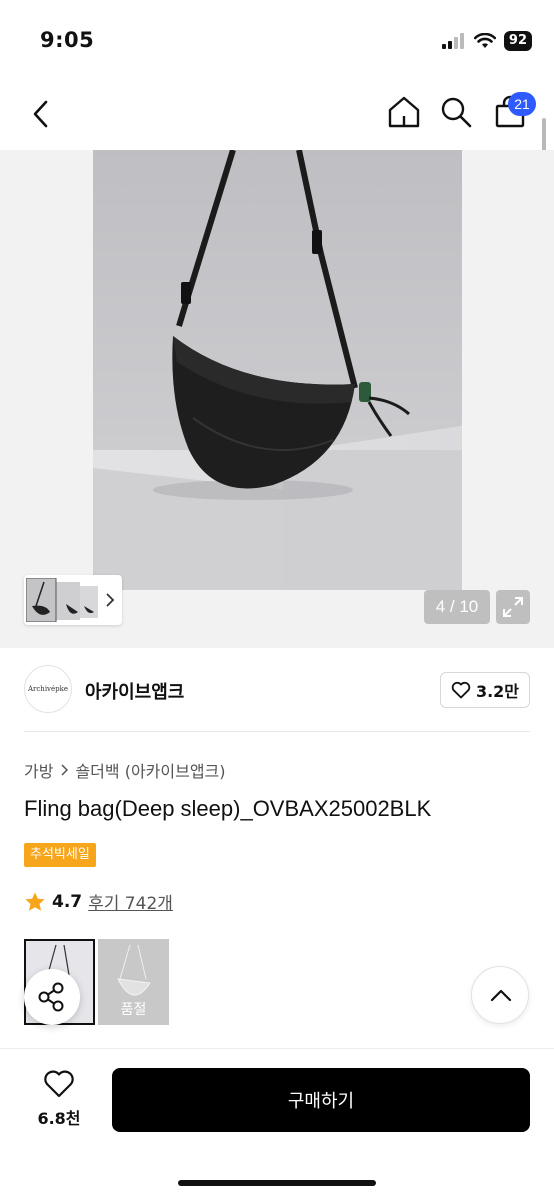 This screenshot has width=554, height=1200. What do you see at coordinates (133, 982) in the screenshot?
I see `option-thumbnail: 품절` at bounding box center [133, 982].